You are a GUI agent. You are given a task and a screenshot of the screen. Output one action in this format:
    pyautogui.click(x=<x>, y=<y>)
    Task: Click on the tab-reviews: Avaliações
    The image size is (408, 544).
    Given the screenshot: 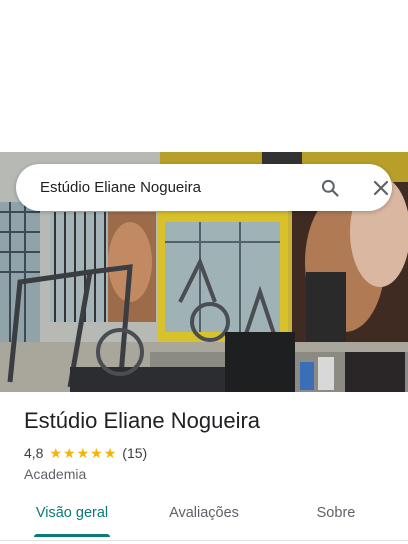 What is the action you would take?
    pyautogui.click(x=204, y=514)
    